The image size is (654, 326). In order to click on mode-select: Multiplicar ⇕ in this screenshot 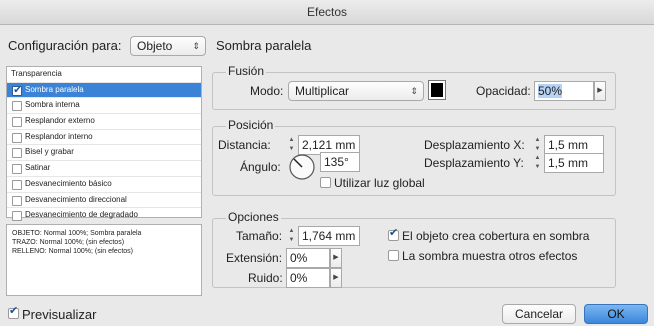, I will do `click(356, 91)`.